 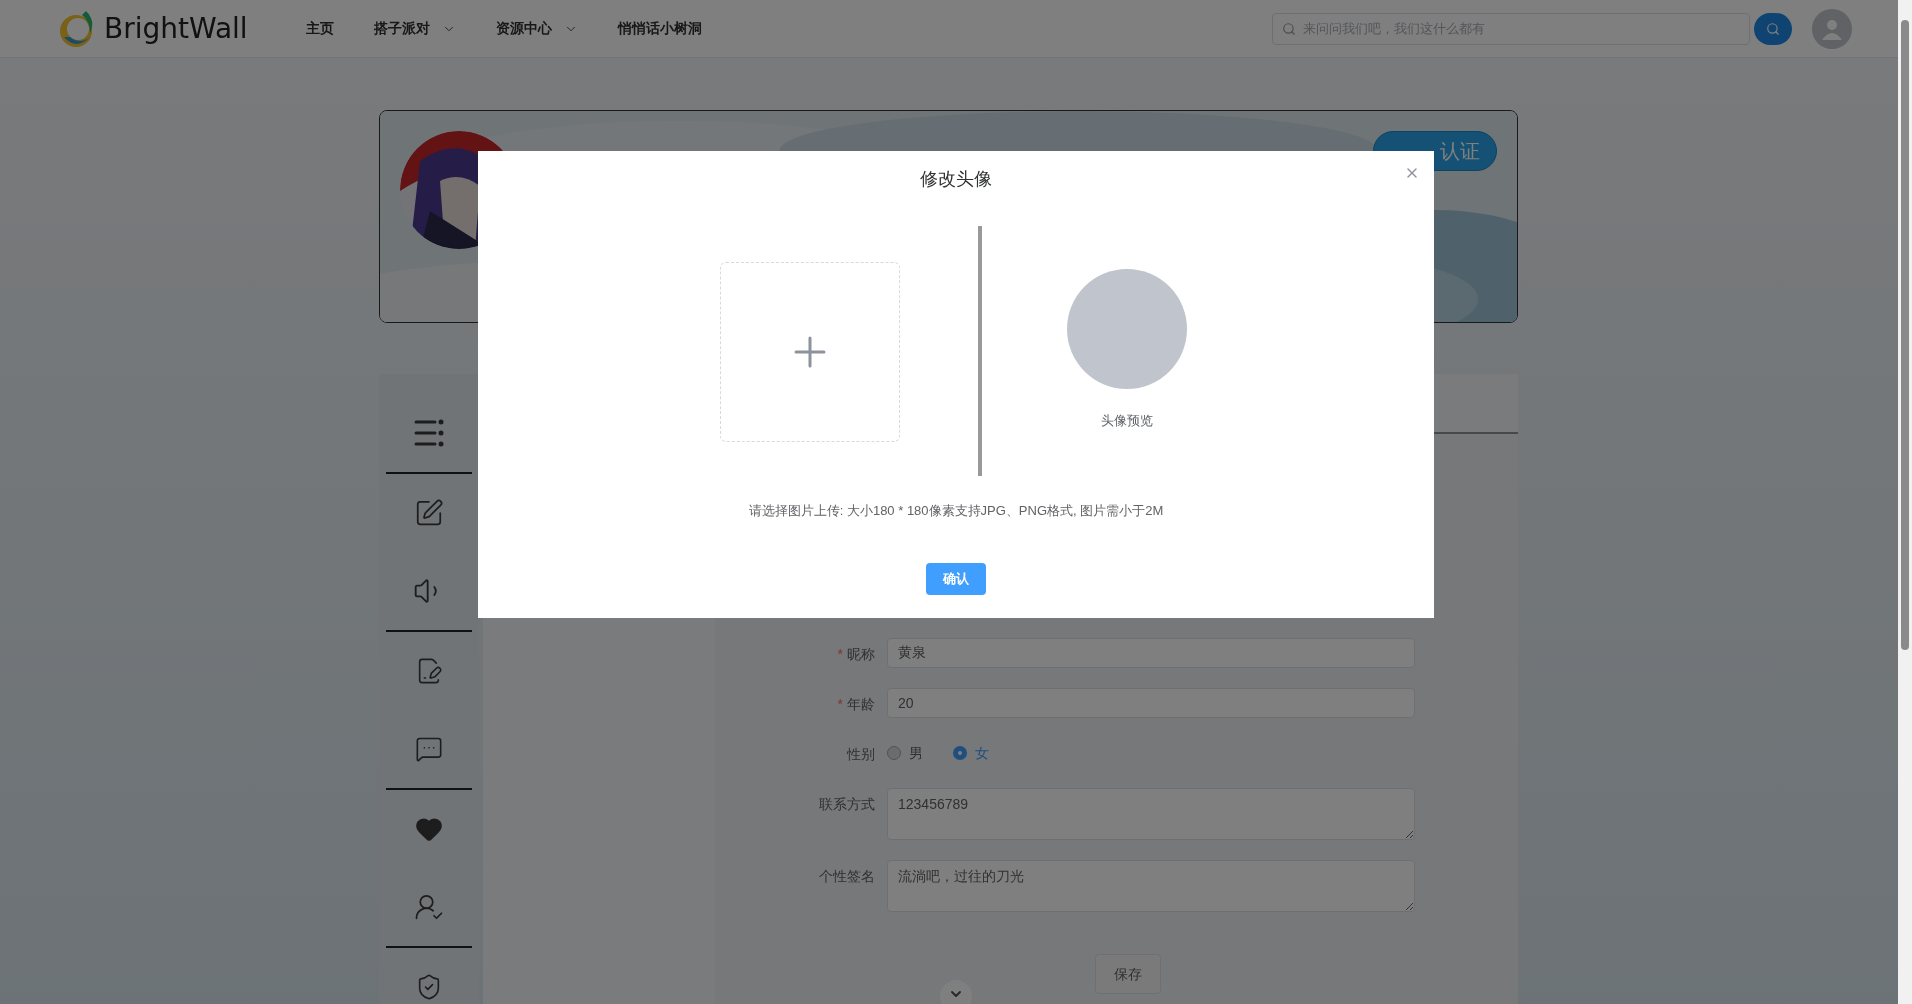 What do you see at coordinates (429, 513) in the screenshot?
I see `edit-icon` at bounding box center [429, 513].